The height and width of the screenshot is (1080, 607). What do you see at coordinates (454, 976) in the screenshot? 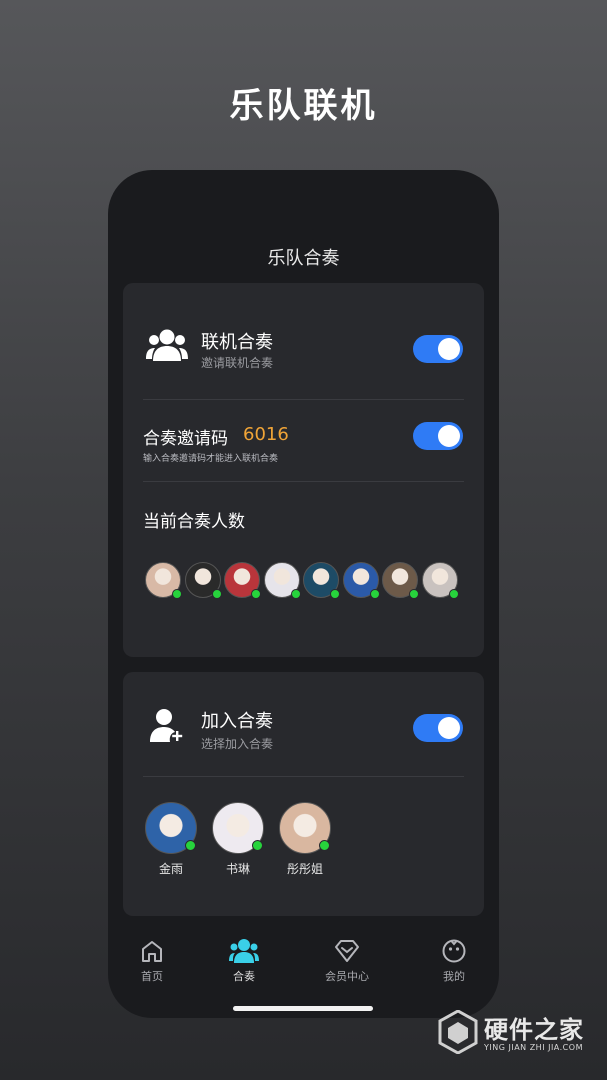
I see `tab-mine-label: 我的` at bounding box center [454, 976].